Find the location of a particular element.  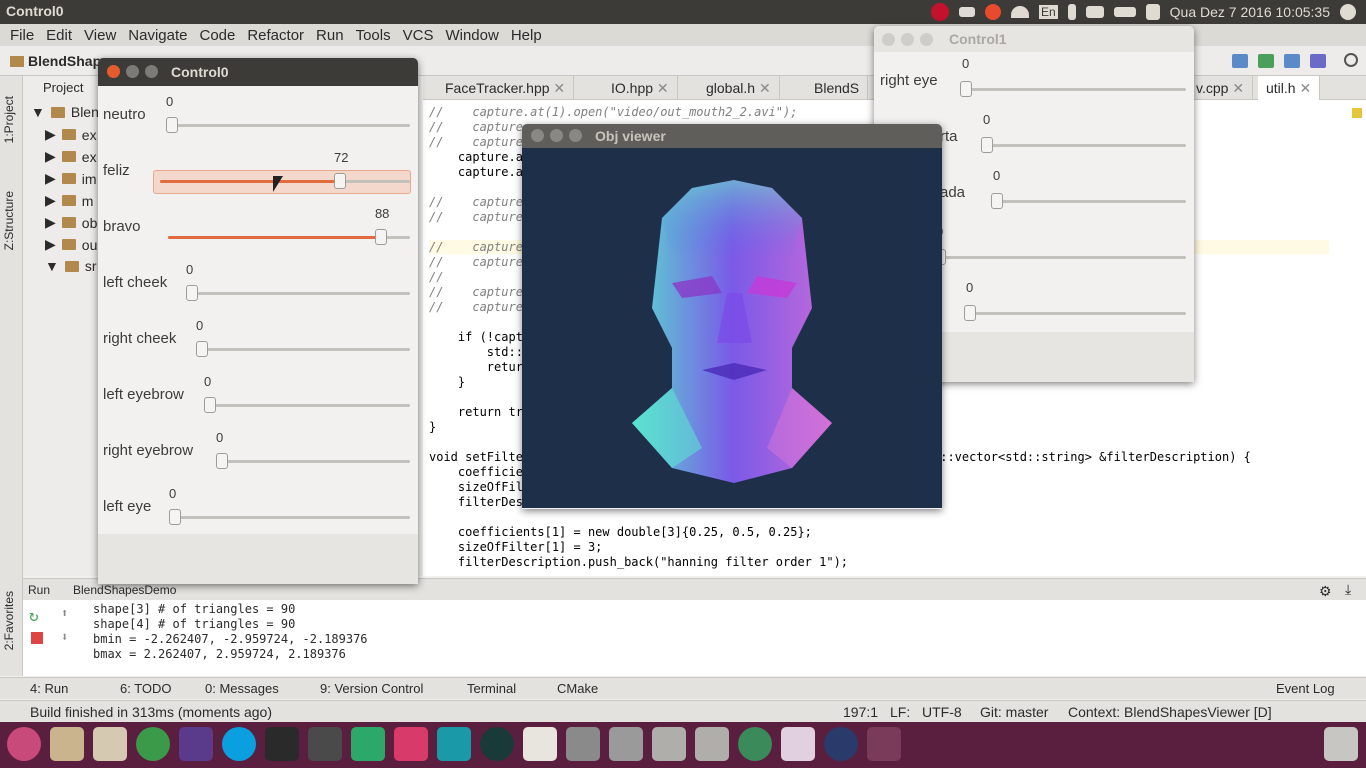

menu-vcs: VCS is located at coordinates (418, 35).